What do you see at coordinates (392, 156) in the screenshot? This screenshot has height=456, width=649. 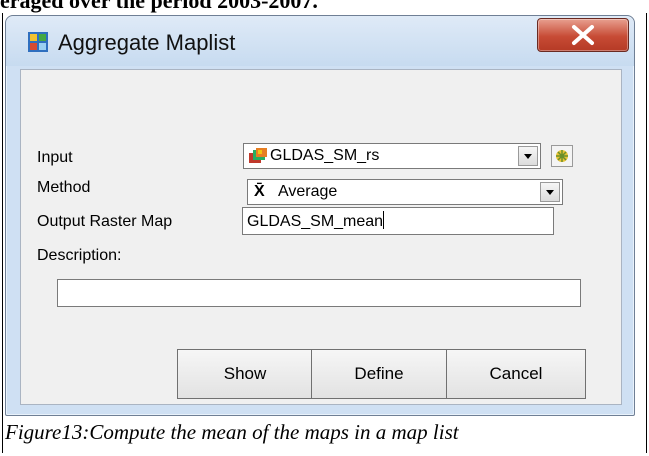 I see `input-combobox: GLDAS_SM_rs` at bounding box center [392, 156].